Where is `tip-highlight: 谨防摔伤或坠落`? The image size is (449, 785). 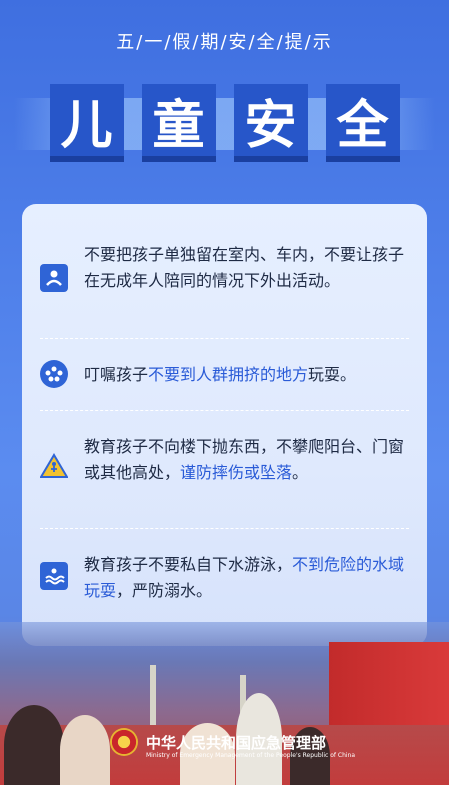 tip-highlight: 谨防摔伤或坠落 is located at coordinates (236, 472).